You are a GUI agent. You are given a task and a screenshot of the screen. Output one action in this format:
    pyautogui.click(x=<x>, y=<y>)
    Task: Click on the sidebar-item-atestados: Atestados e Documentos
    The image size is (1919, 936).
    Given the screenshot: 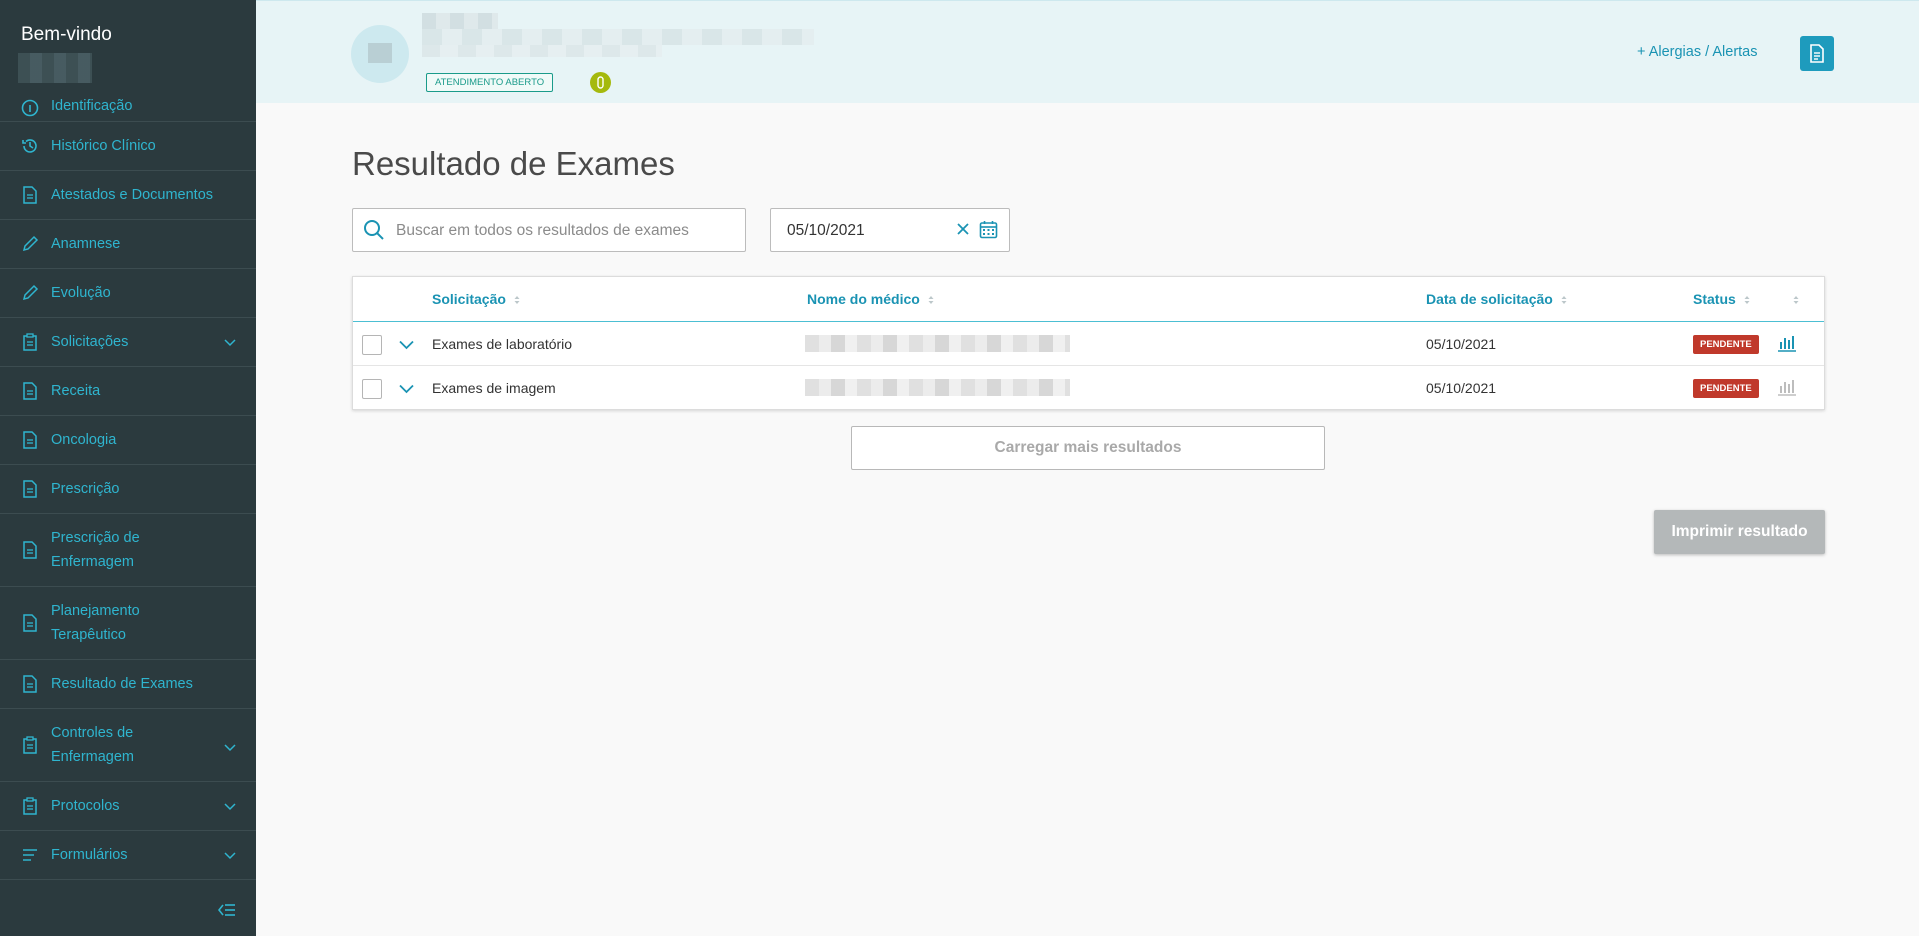 What is the action you would take?
    pyautogui.click(x=128, y=195)
    